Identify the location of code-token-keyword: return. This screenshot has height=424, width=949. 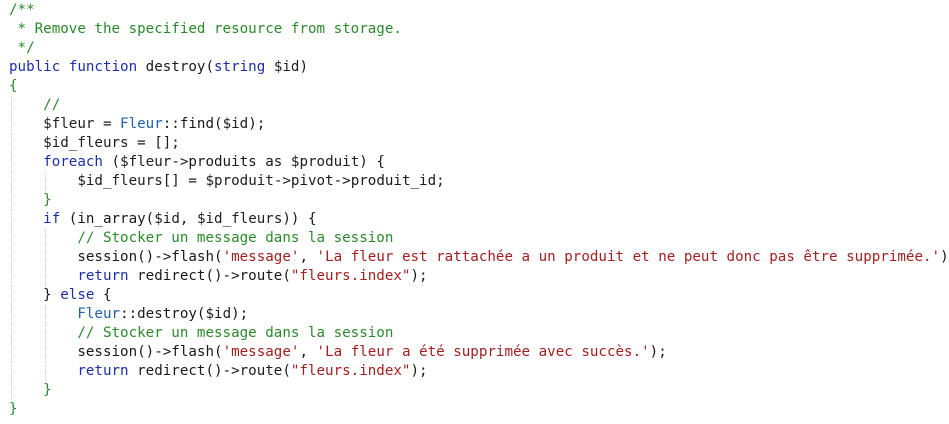
(103, 371).